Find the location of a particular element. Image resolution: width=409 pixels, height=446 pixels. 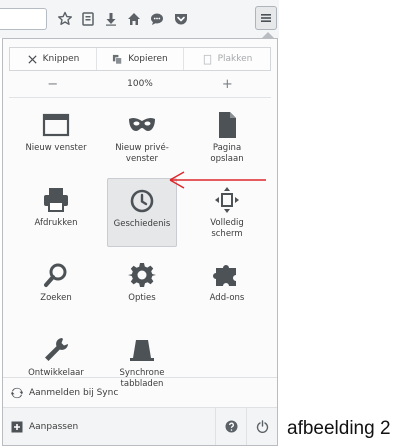

options-label: Opties is located at coordinates (142, 298).